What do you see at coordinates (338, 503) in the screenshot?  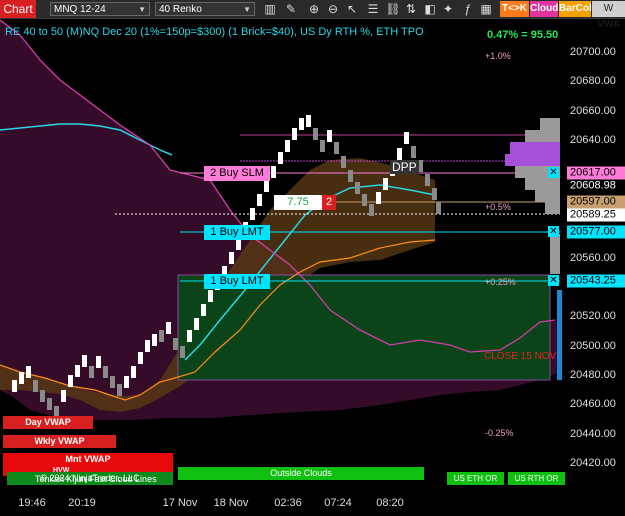 I see `time-tick: 07:24` at bounding box center [338, 503].